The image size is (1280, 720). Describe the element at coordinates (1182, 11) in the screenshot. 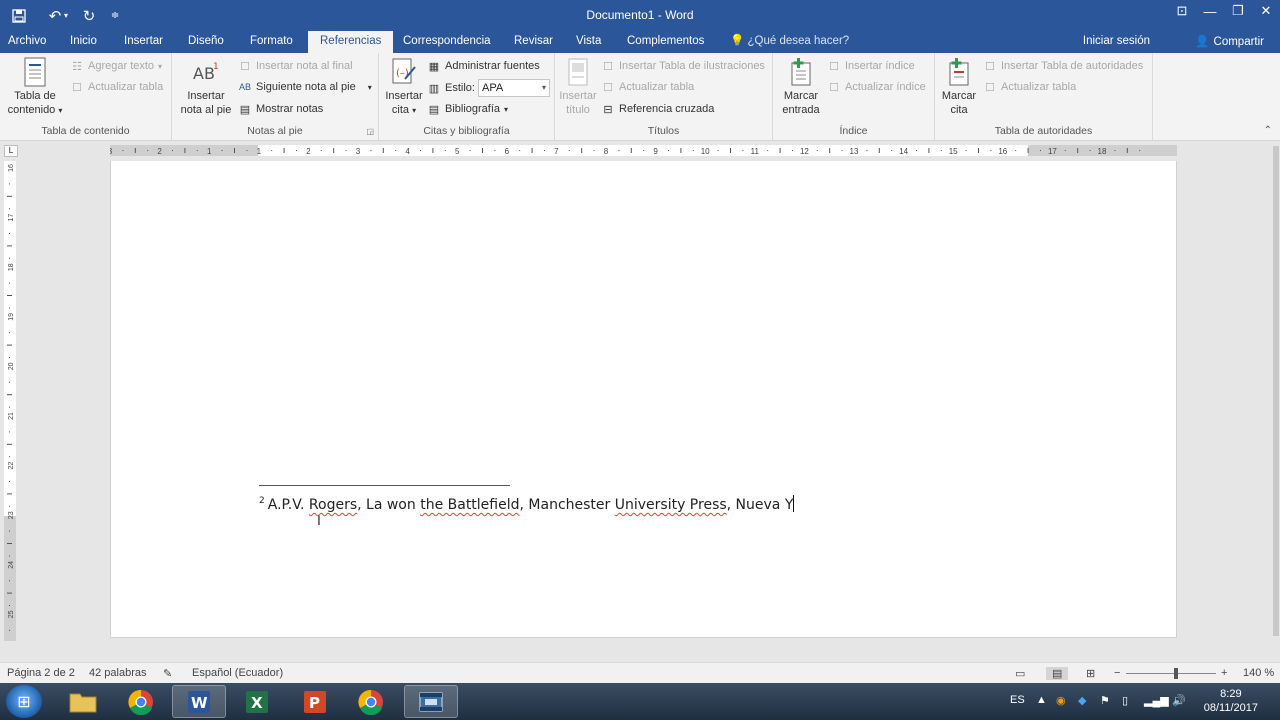

I see `ribbon-display-options-button: ⊡` at that location.